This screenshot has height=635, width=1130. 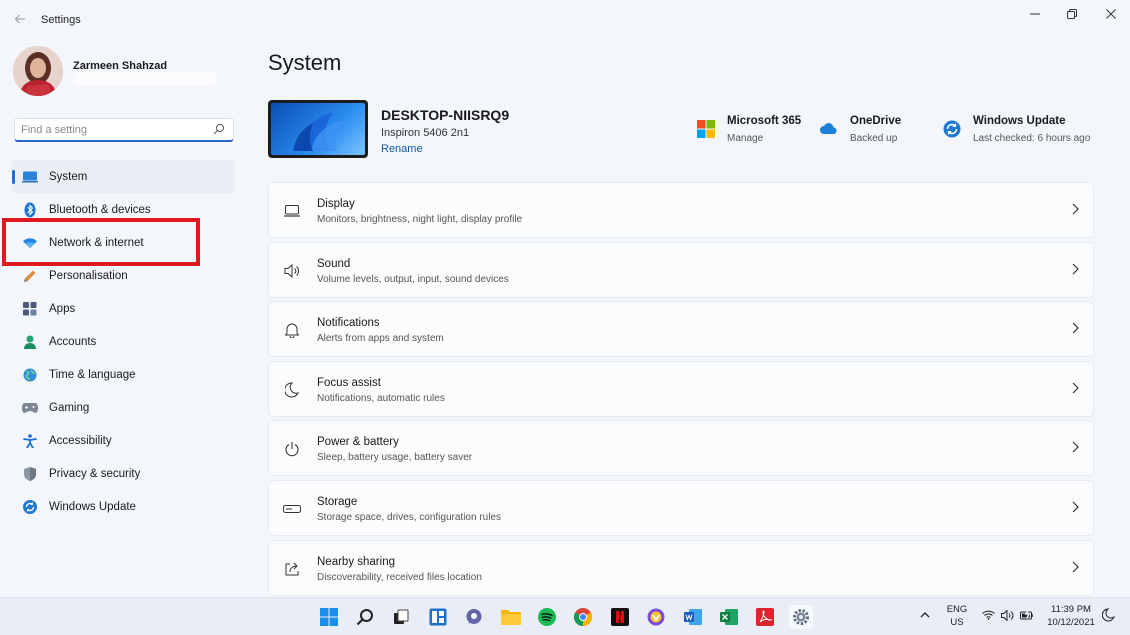 I want to click on excel-button, so click(x=729, y=617).